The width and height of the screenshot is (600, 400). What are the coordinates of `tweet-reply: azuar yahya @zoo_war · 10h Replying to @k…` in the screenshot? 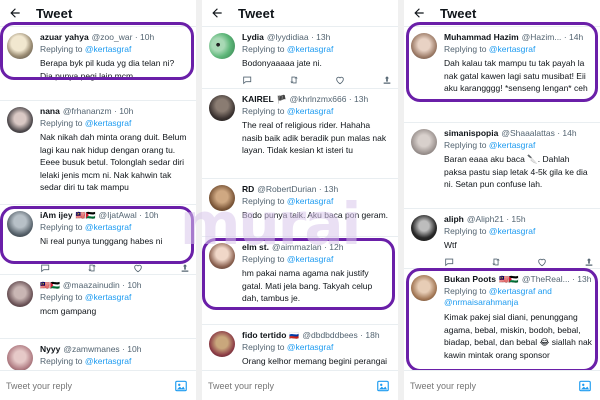 It's located at (98, 63).